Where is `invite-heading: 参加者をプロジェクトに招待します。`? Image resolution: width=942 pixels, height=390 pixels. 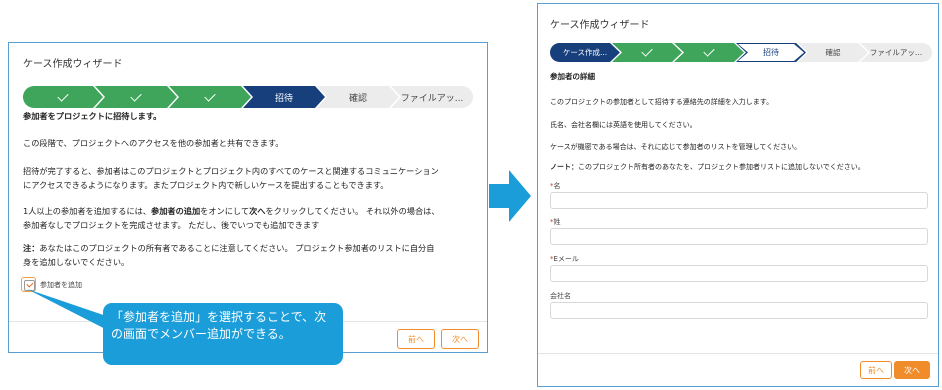
invite-heading: 参加者をプロジェクトに招待します。 is located at coordinates (92, 116).